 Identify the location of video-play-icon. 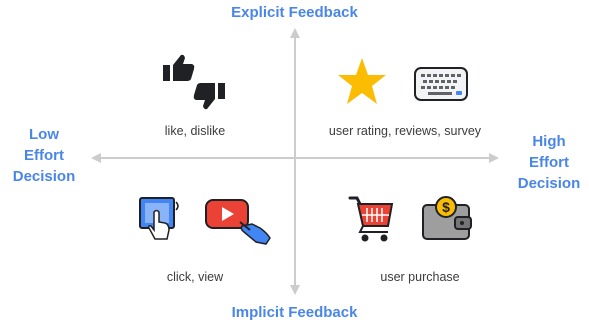
(238, 222).